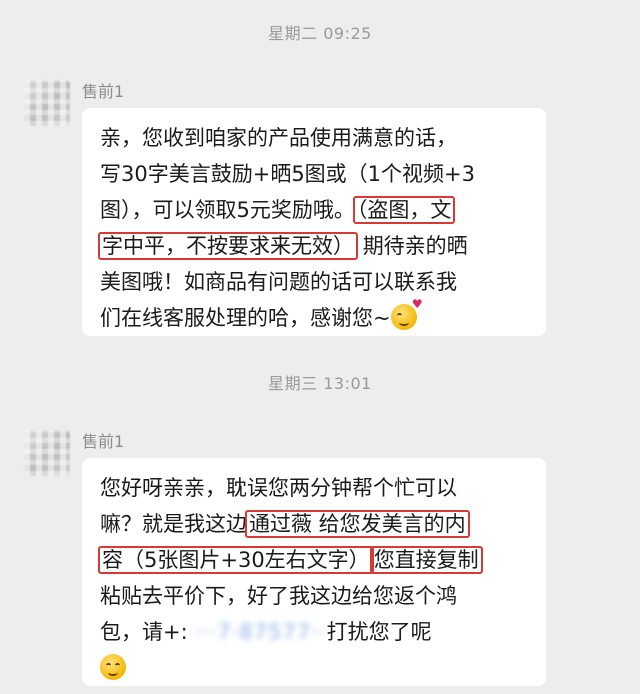 The image size is (640, 694). I want to click on message-text: 包，请+:, so click(144, 632).